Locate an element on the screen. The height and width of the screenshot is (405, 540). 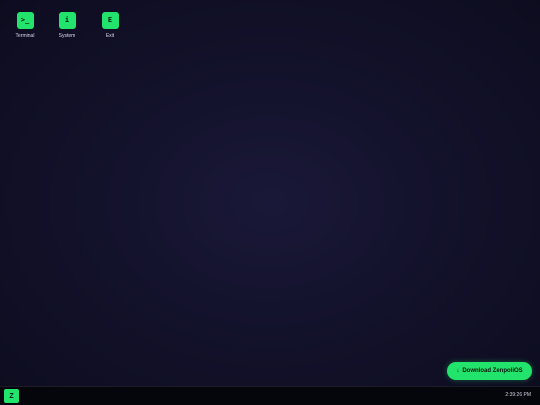
info-icon: i is located at coordinates (67, 20).